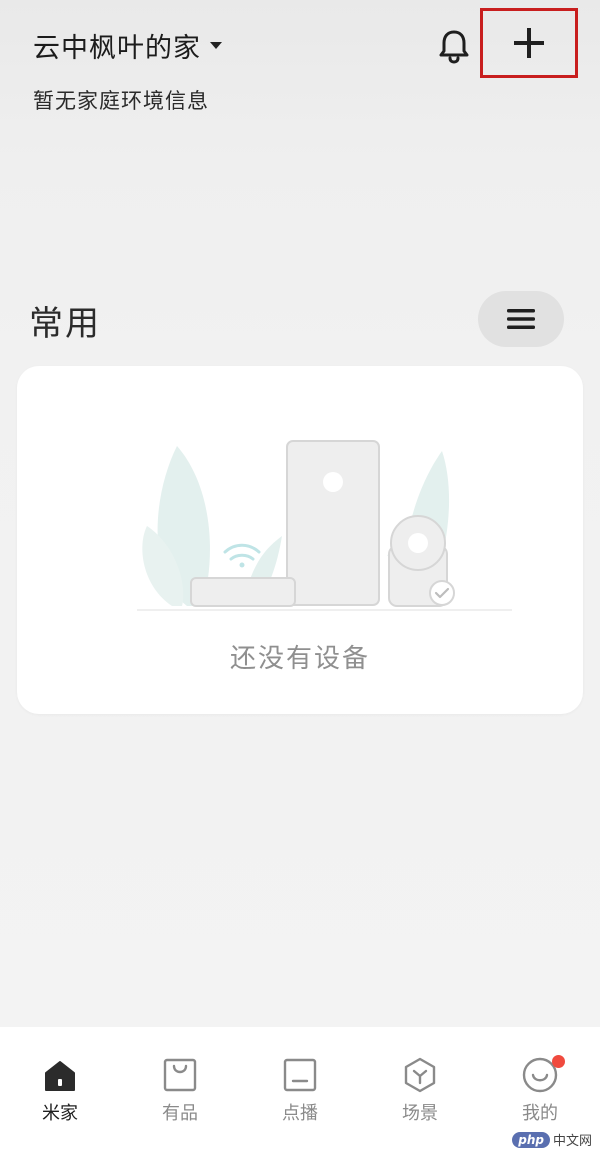  Describe the element at coordinates (420, 1113) in the screenshot. I see `tab-label: 场景` at that location.